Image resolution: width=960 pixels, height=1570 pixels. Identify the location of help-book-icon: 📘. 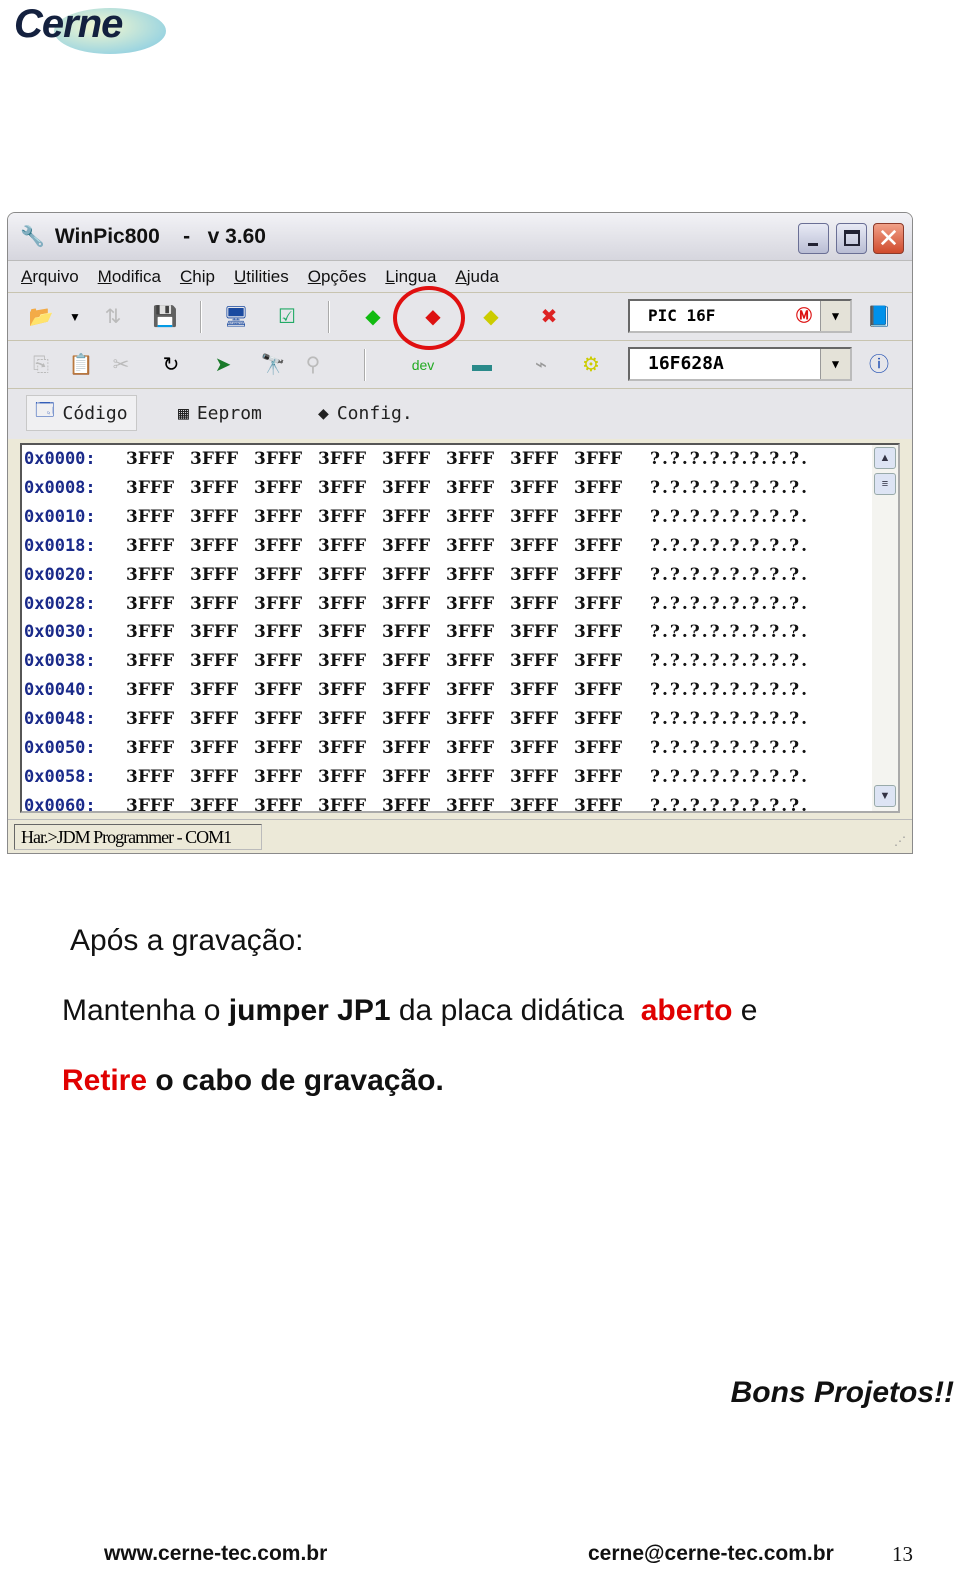
(879, 317).